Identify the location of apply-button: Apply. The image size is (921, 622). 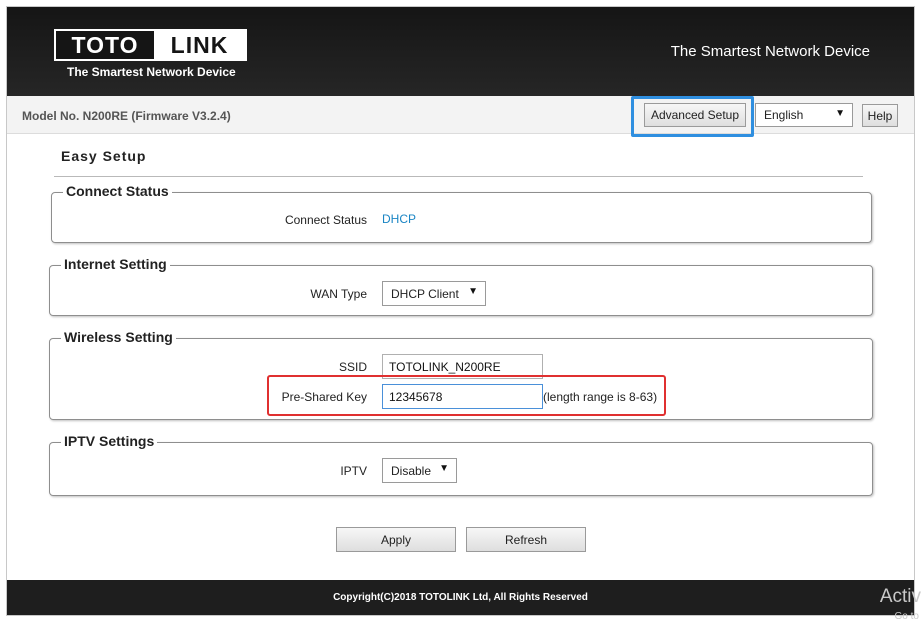
(396, 539).